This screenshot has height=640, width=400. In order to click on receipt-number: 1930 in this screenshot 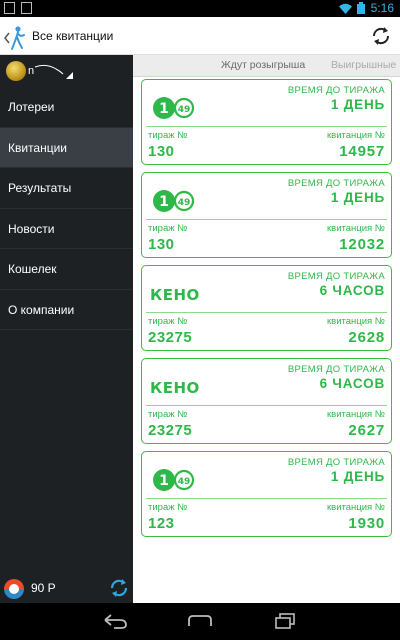, I will do `click(366, 523)`.